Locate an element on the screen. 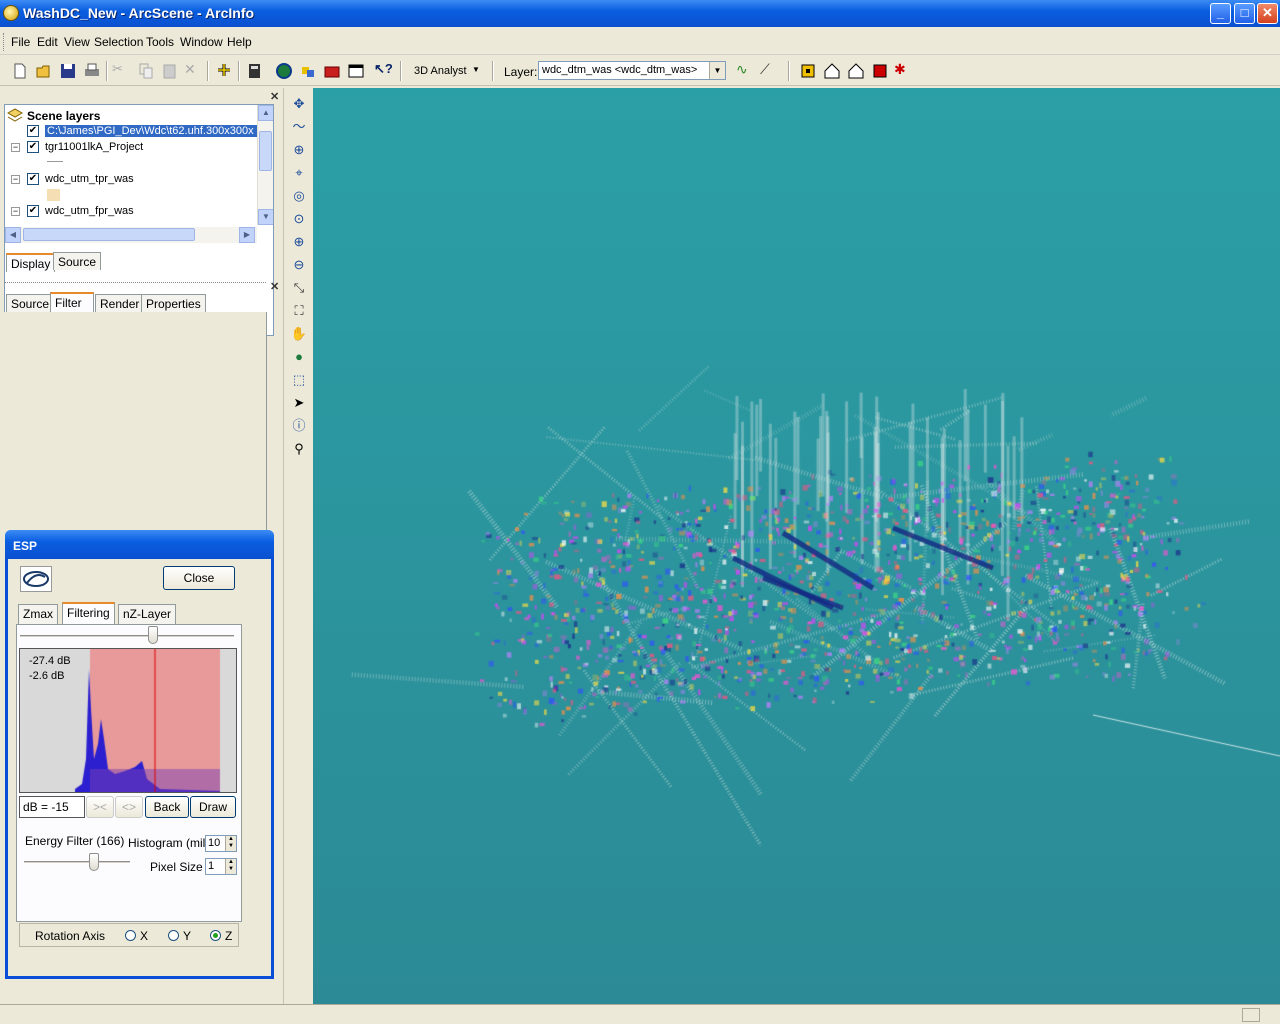 This screenshot has height=1024, width=1280. toc-header-row: Scene layers is located at coordinates (131, 115).